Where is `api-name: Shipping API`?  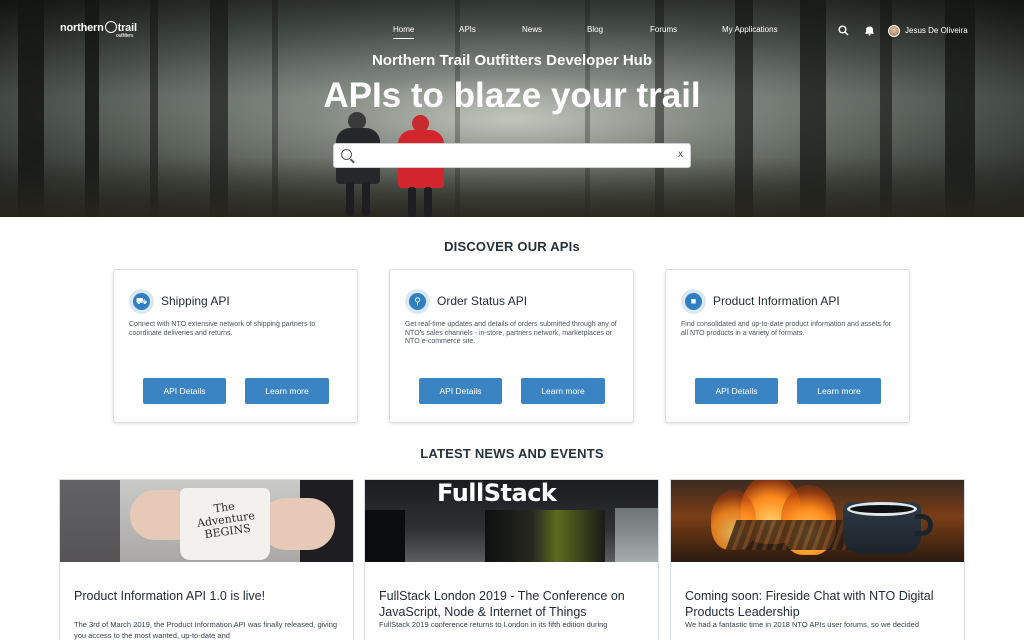 api-name: Shipping API is located at coordinates (195, 301).